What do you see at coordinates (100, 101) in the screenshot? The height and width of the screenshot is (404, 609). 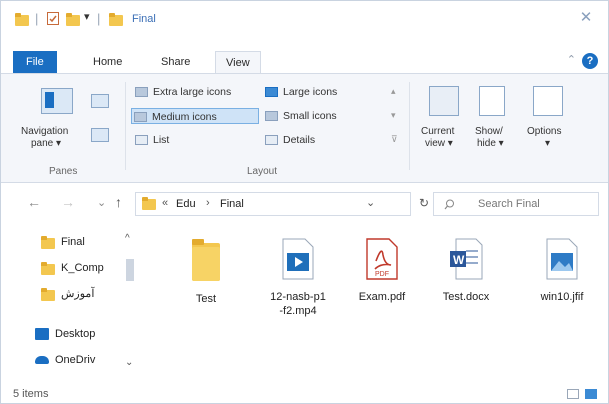 I see `preview-pane-icon` at bounding box center [100, 101].